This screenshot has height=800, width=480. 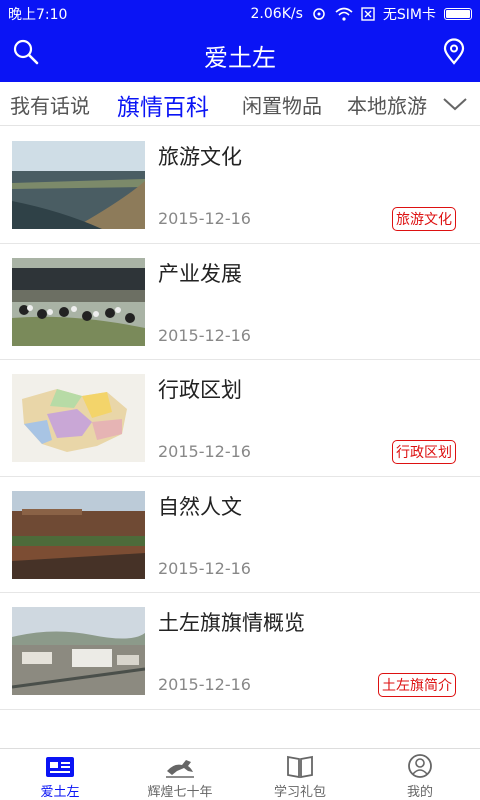 I want to click on article-tag: 土左旗简介, so click(x=417, y=685).